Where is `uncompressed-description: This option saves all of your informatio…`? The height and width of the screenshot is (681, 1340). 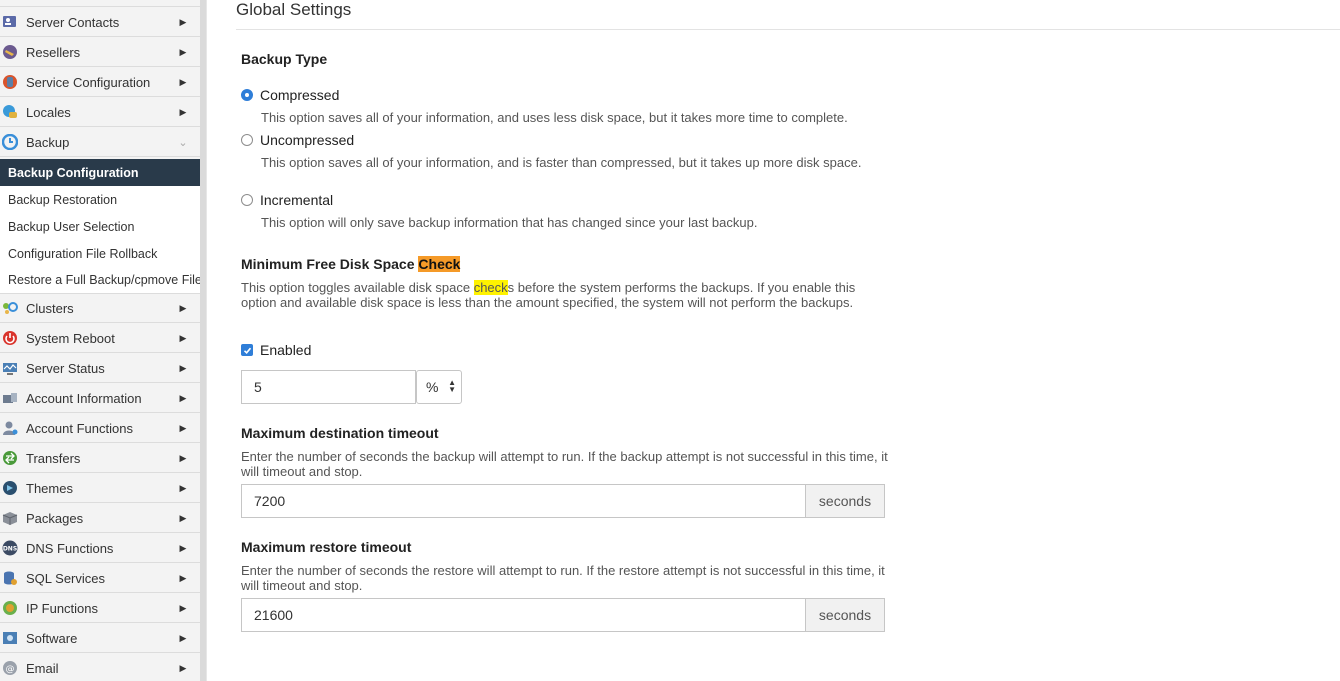 uncompressed-description: This option saves all of your informatio… is located at coordinates (561, 162).